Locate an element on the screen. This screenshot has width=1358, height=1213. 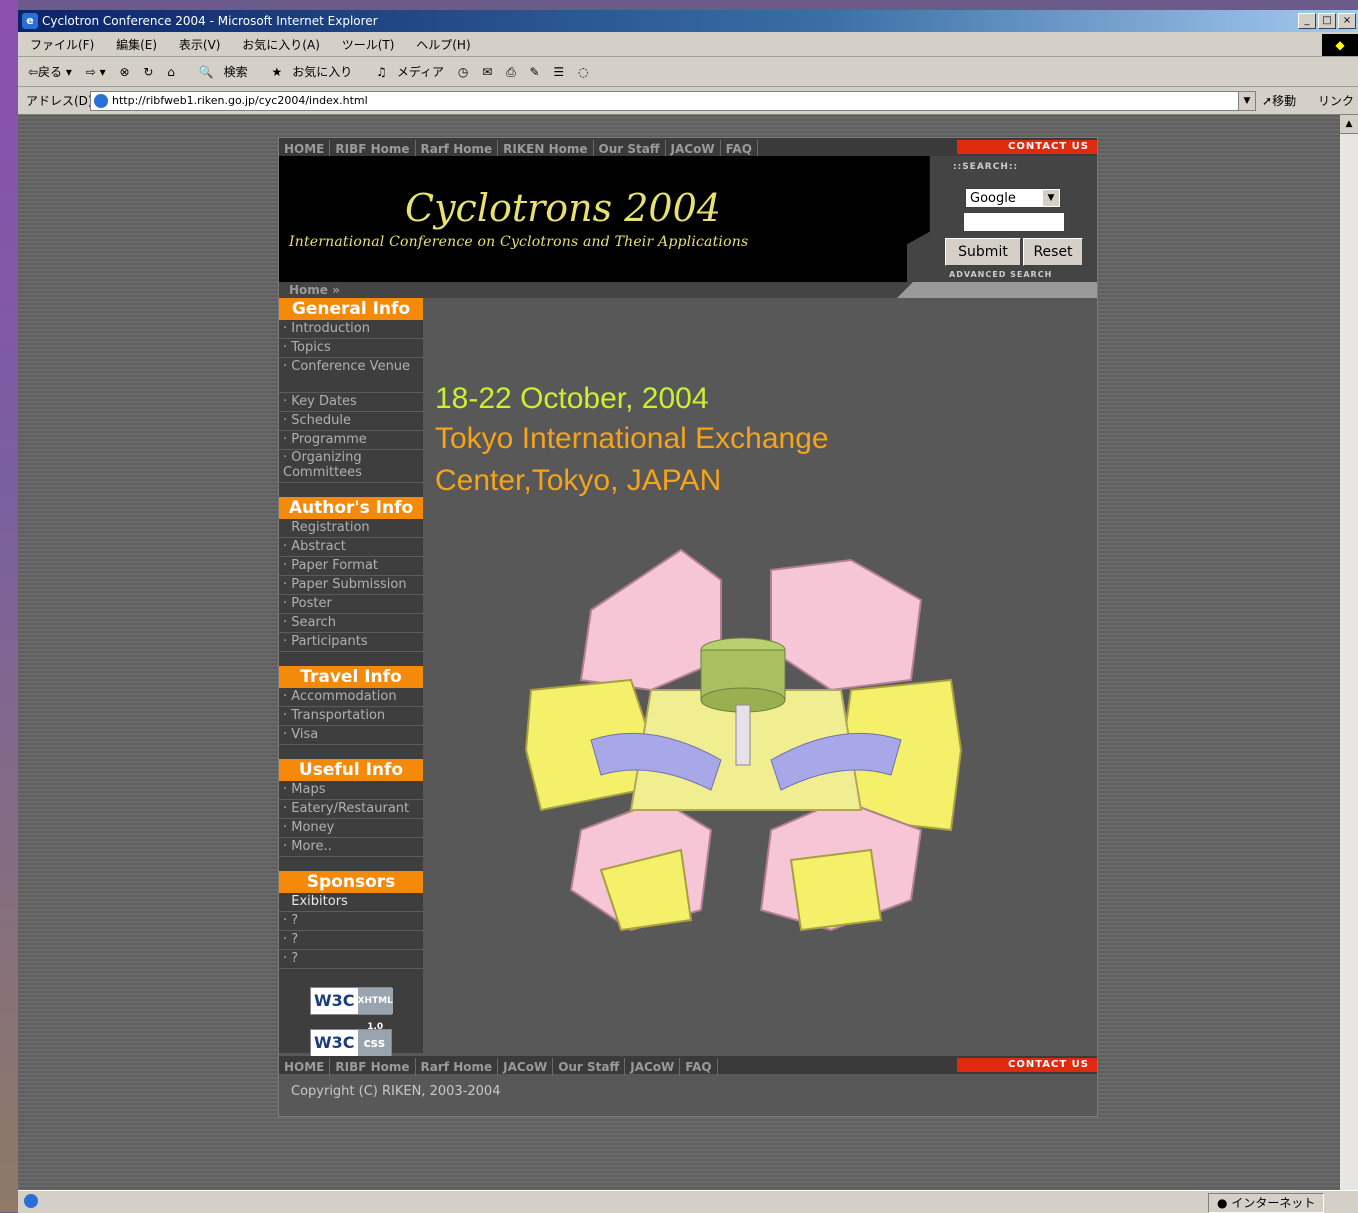
sidebar-item-search: · Search is located at coordinates (351, 623).